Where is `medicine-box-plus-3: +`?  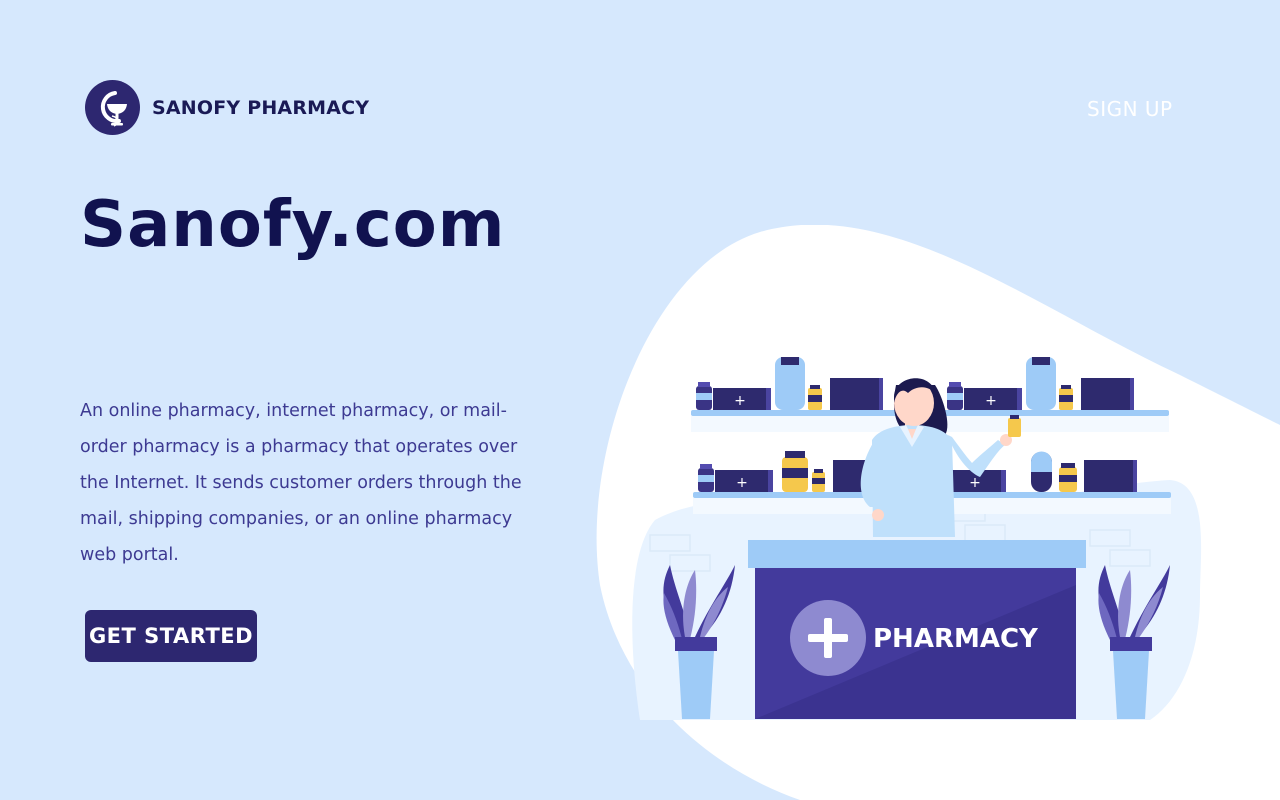
medicine-box-plus-3: + is located at coordinates (744, 481).